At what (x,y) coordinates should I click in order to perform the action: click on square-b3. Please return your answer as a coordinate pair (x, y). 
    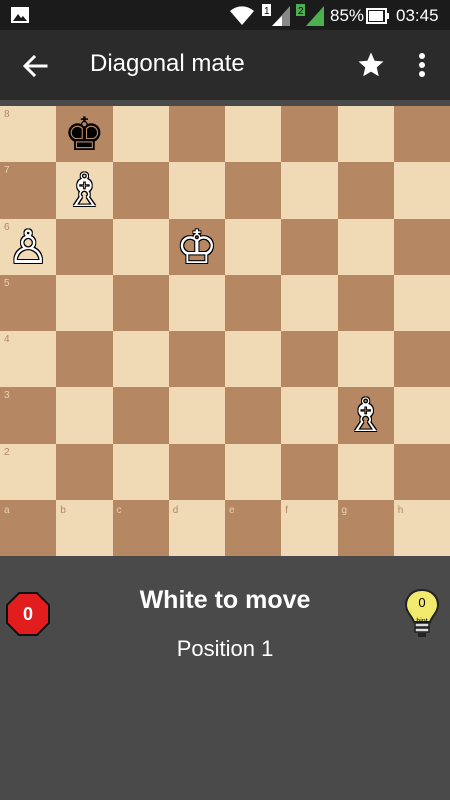
    Looking at the image, I should click on (84, 415).